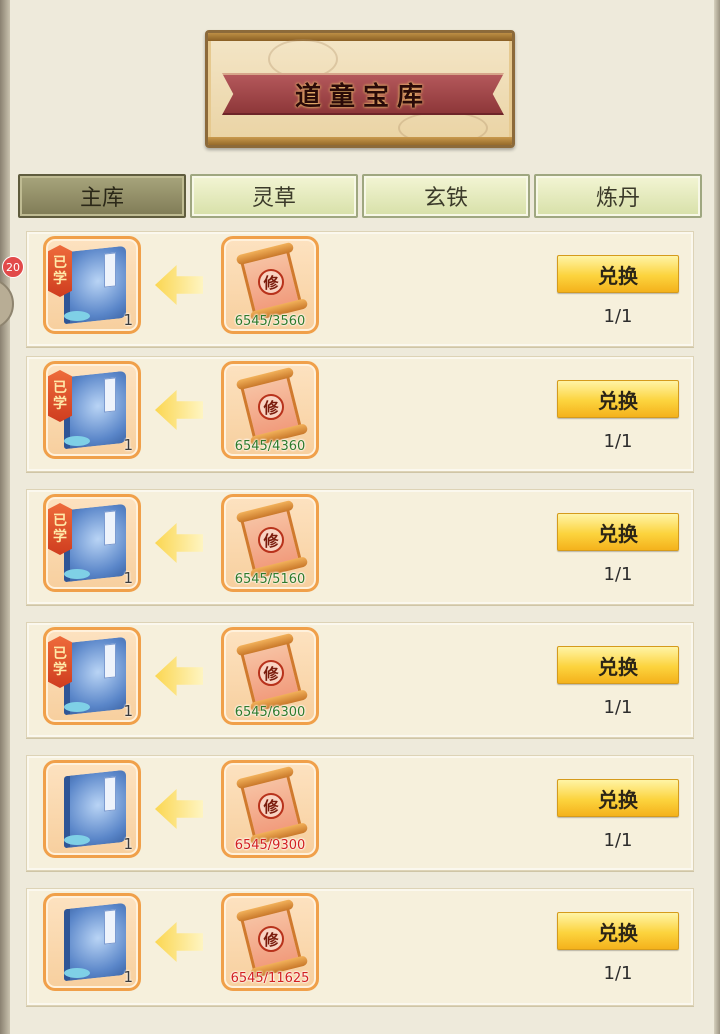  Describe the element at coordinates (360, 813) in the screenshot. I see `exchange-row: 1 修 6545/9300 兑换 1/1` at that location.